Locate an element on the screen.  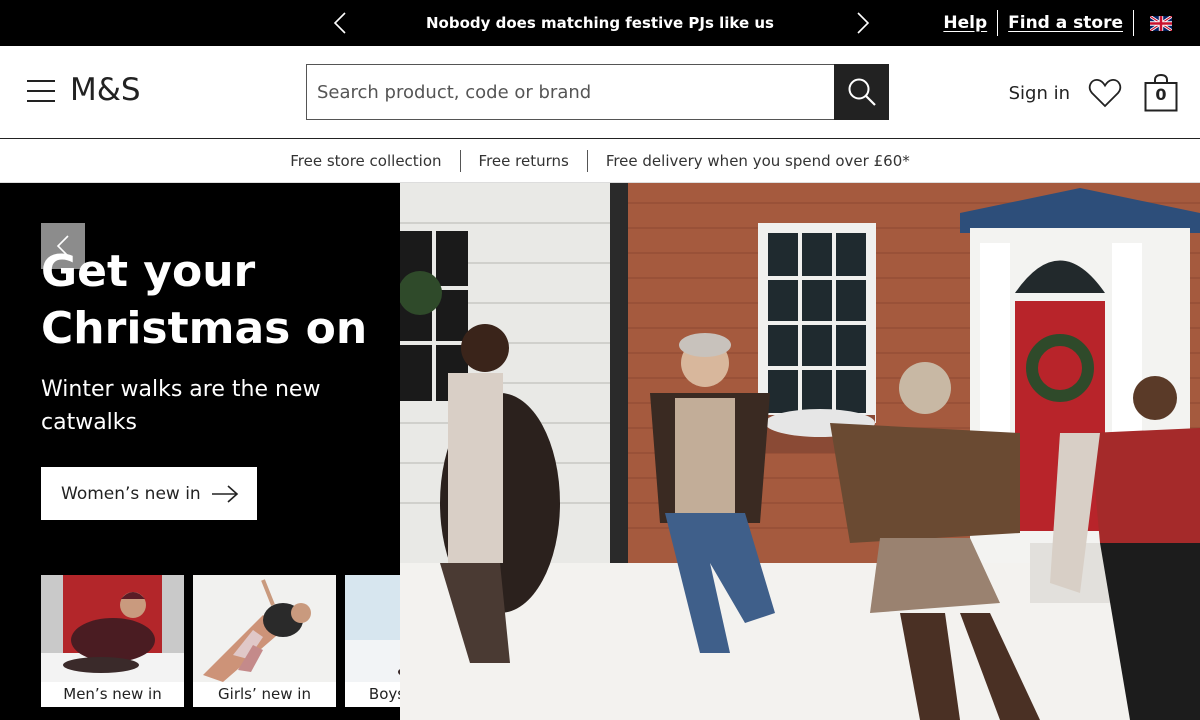
basket-count: 0 is located at coordinates (1161, 94).